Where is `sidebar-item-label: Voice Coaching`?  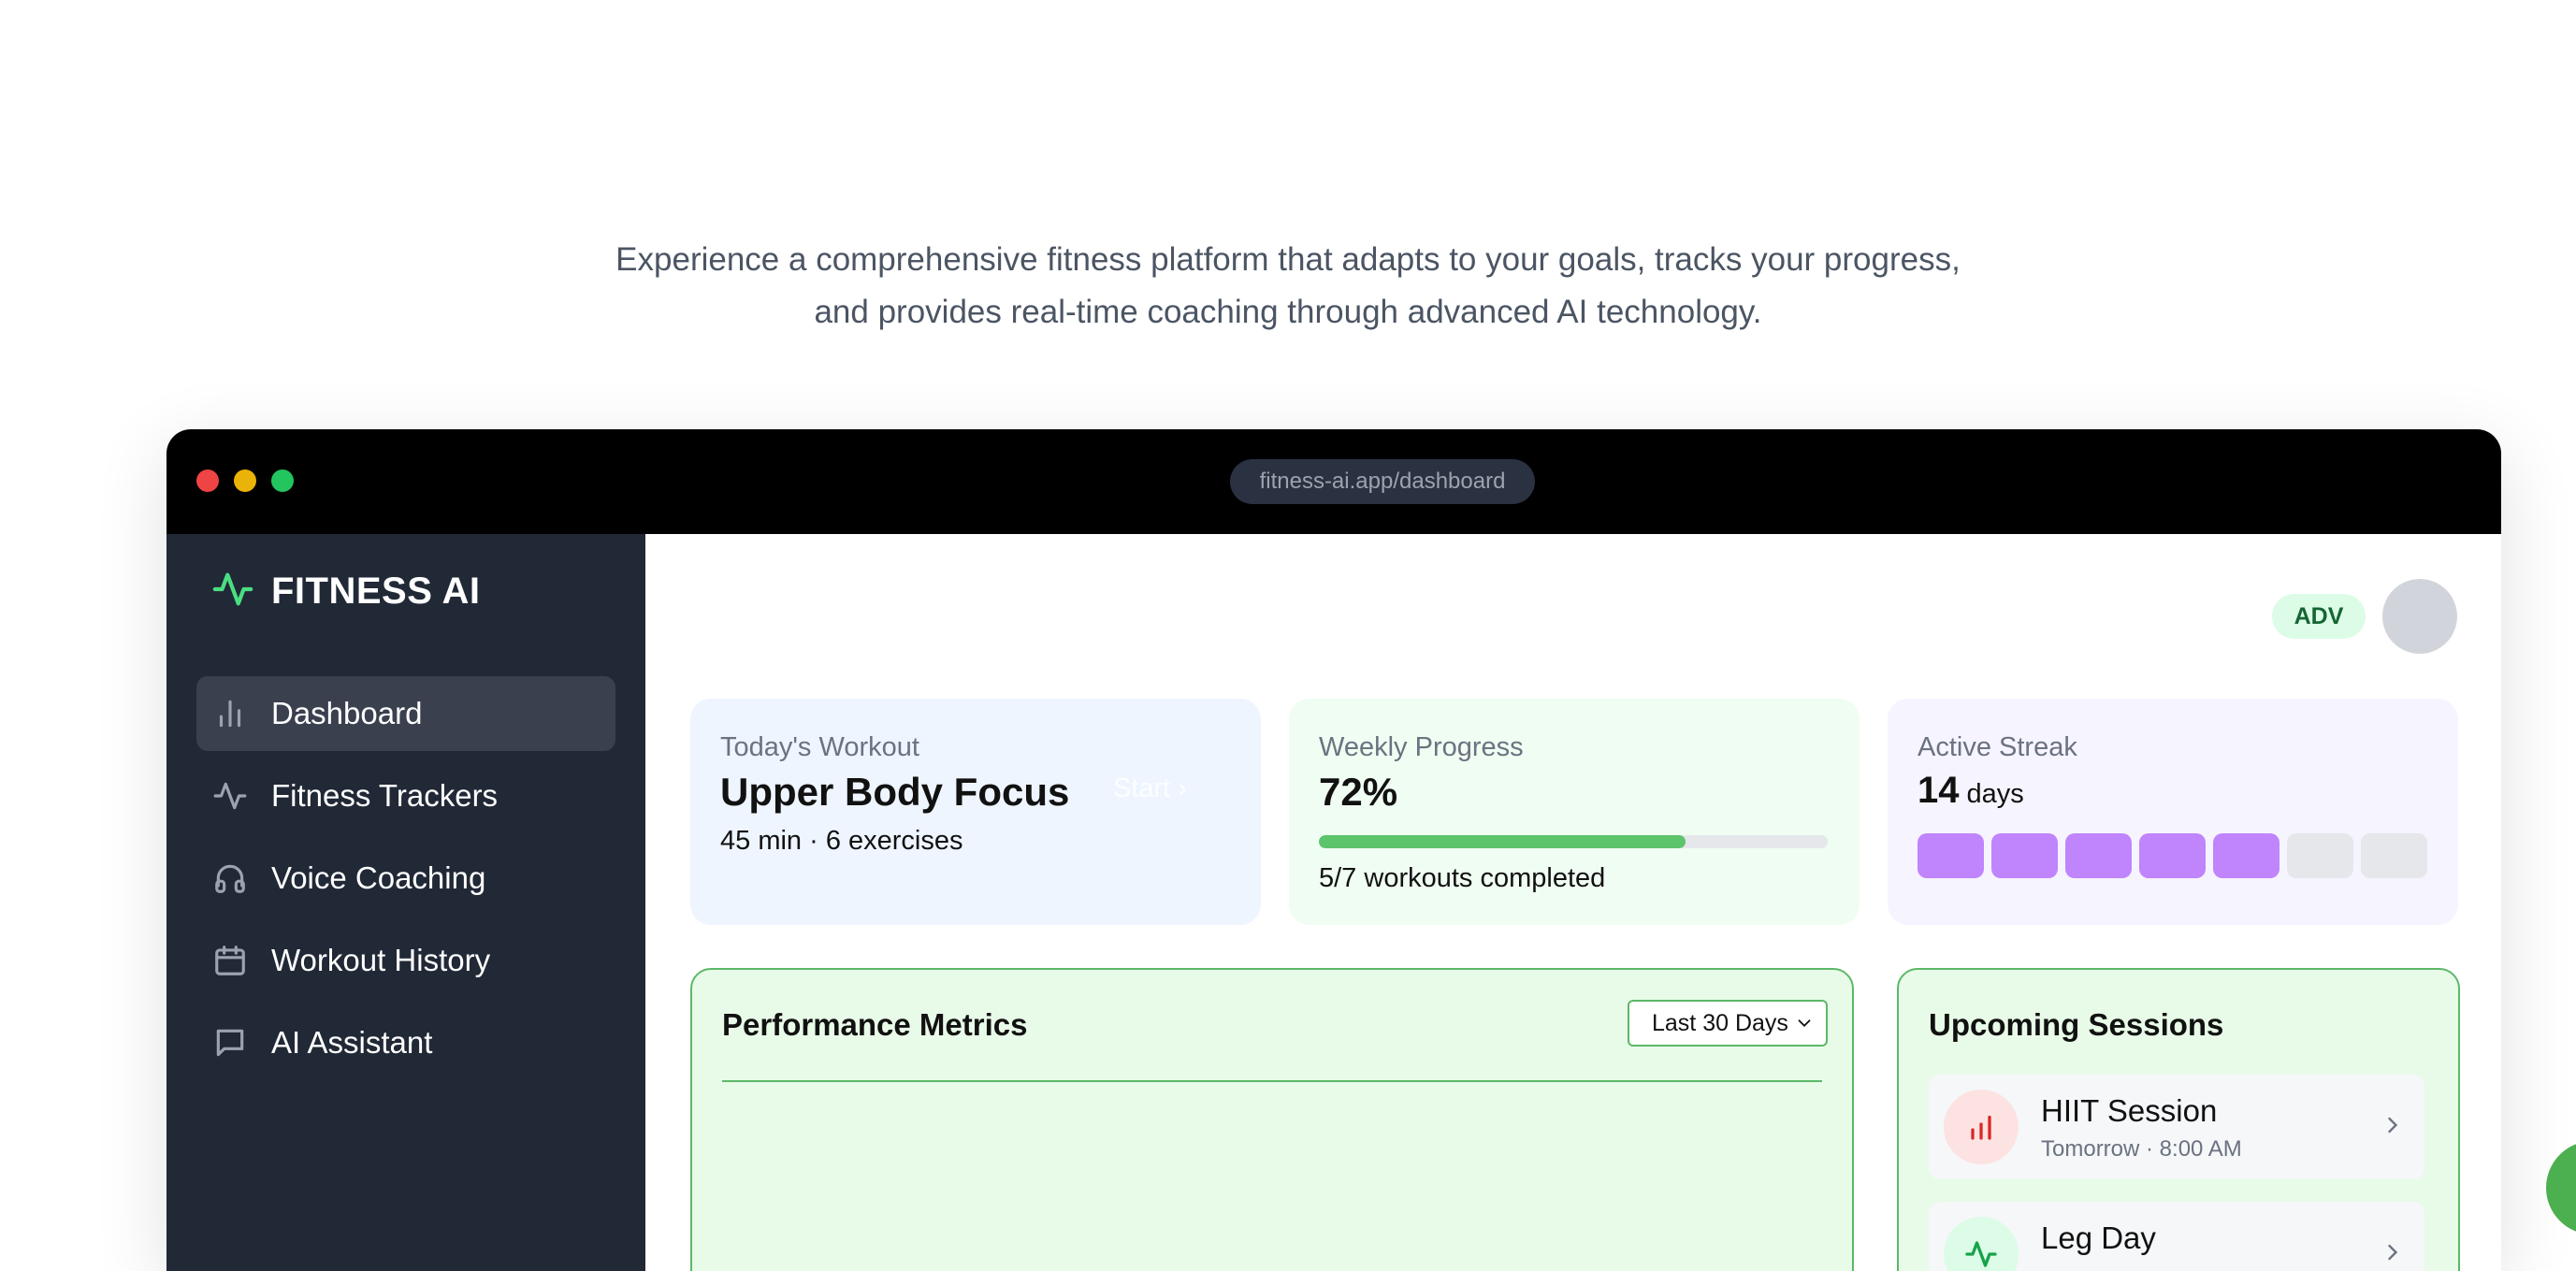 sidebar-item-label: Voice Coaching is located at coordinates (378, 878).